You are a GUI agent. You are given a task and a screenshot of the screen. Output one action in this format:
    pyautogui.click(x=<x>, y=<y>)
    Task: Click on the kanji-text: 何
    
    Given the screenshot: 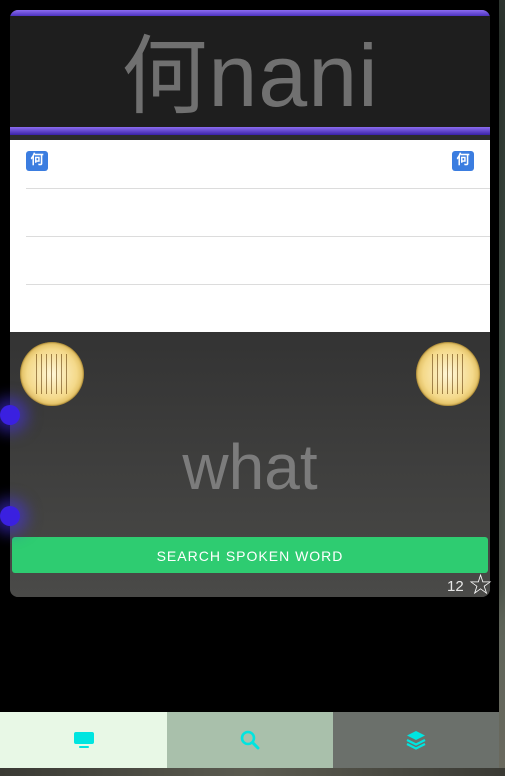 What is the action you would take?
    pyautogui.click(x=165, y=77)
    